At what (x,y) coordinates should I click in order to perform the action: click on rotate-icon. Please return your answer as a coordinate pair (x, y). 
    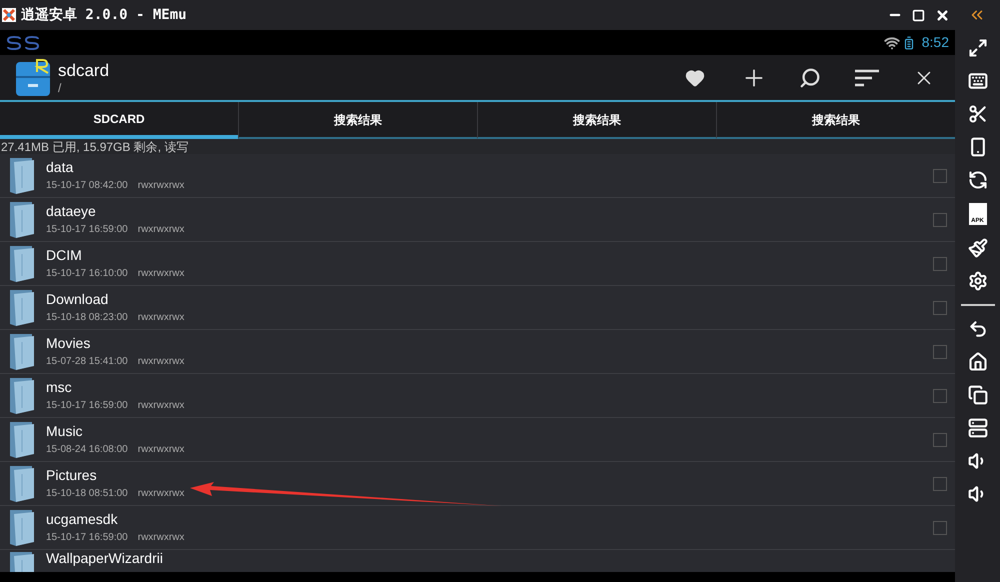
    Looking at the image, I should click on (978, 180).